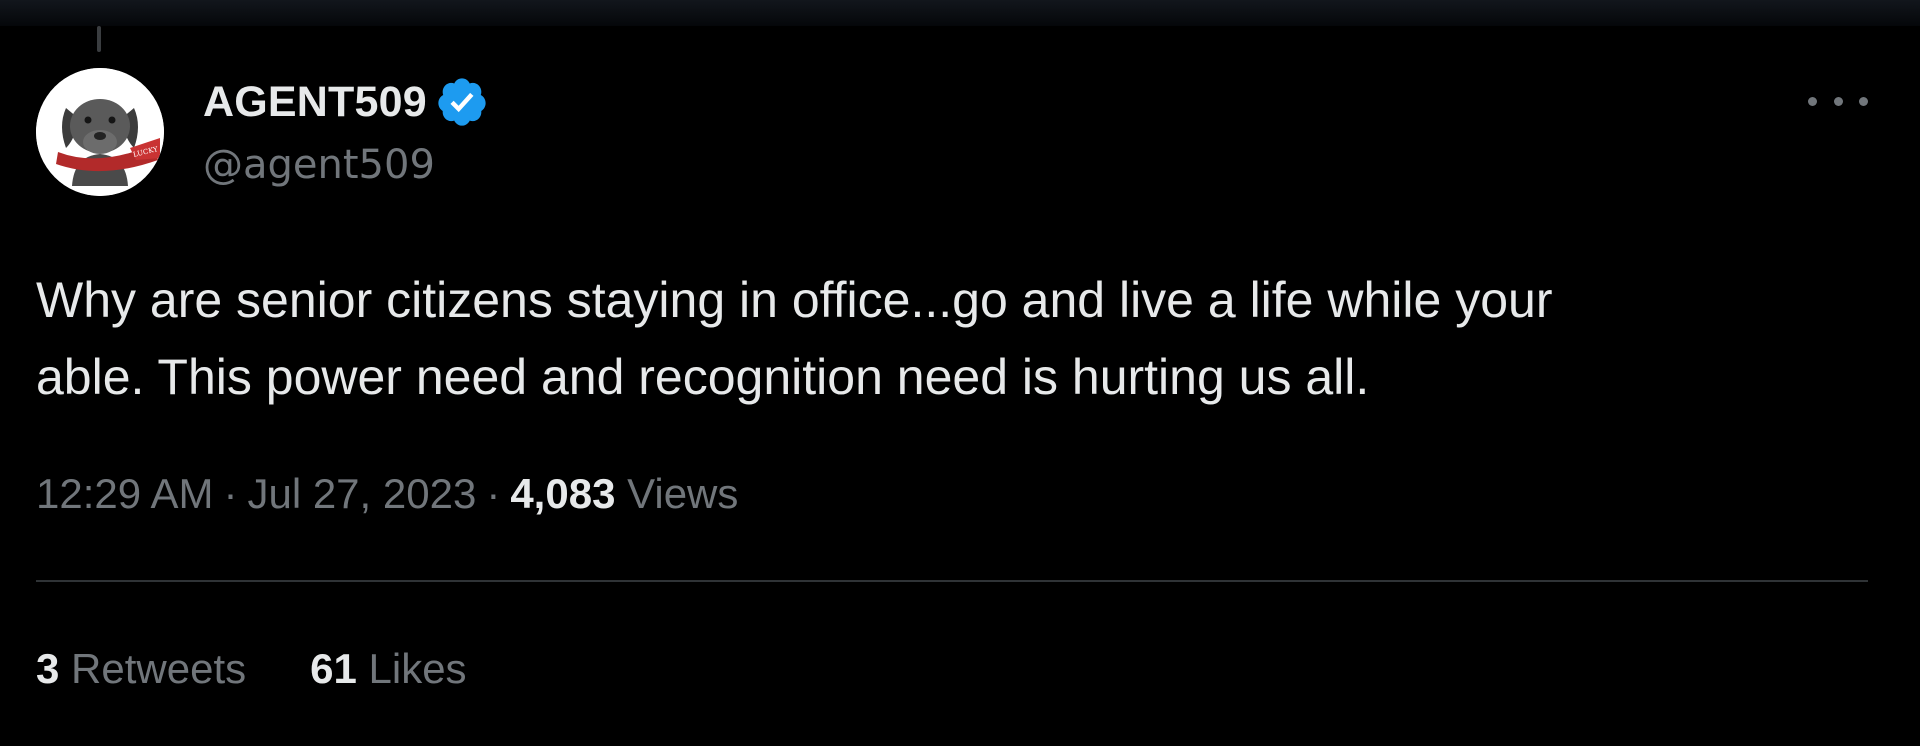  Describe the element at coordinates (48, 668) in the screenshot. I see `retweets-count: 3` at that location.